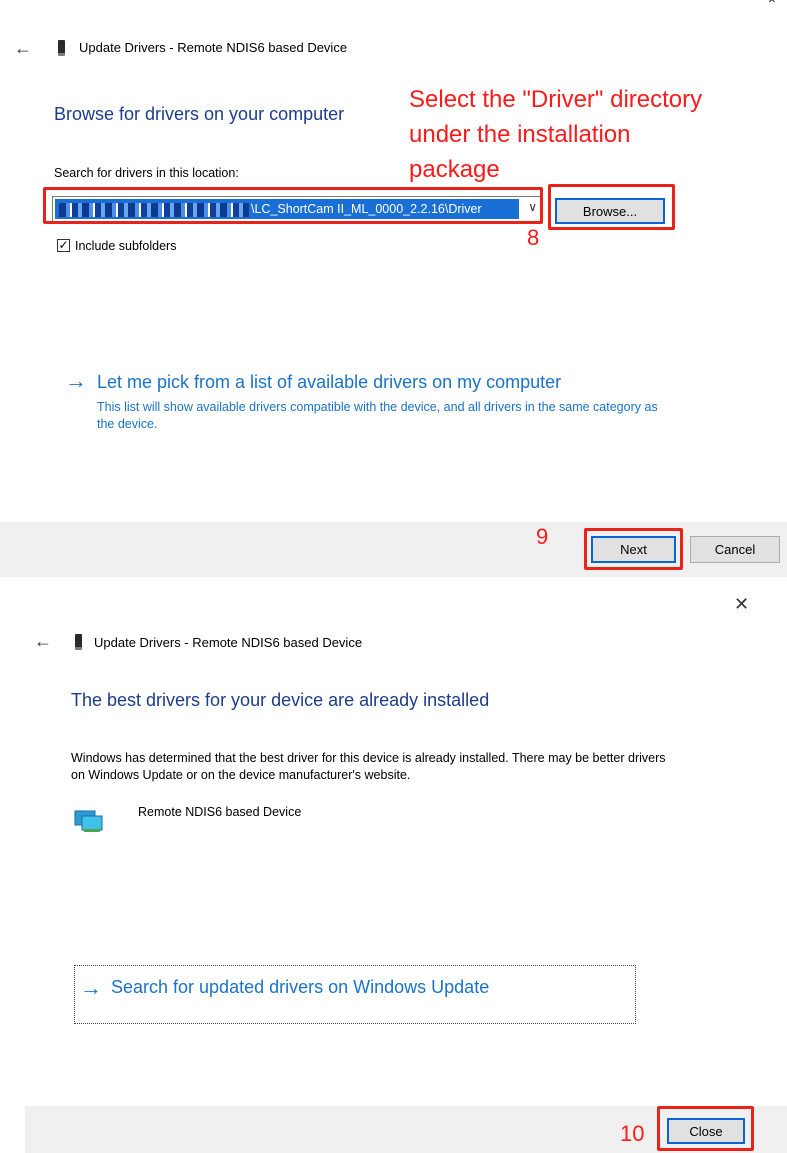  What do you see at coordinates (146, 173) in the screenshot?
I see `search-location-label: Search for drivers in this location:` at bounding box center [146, 173].